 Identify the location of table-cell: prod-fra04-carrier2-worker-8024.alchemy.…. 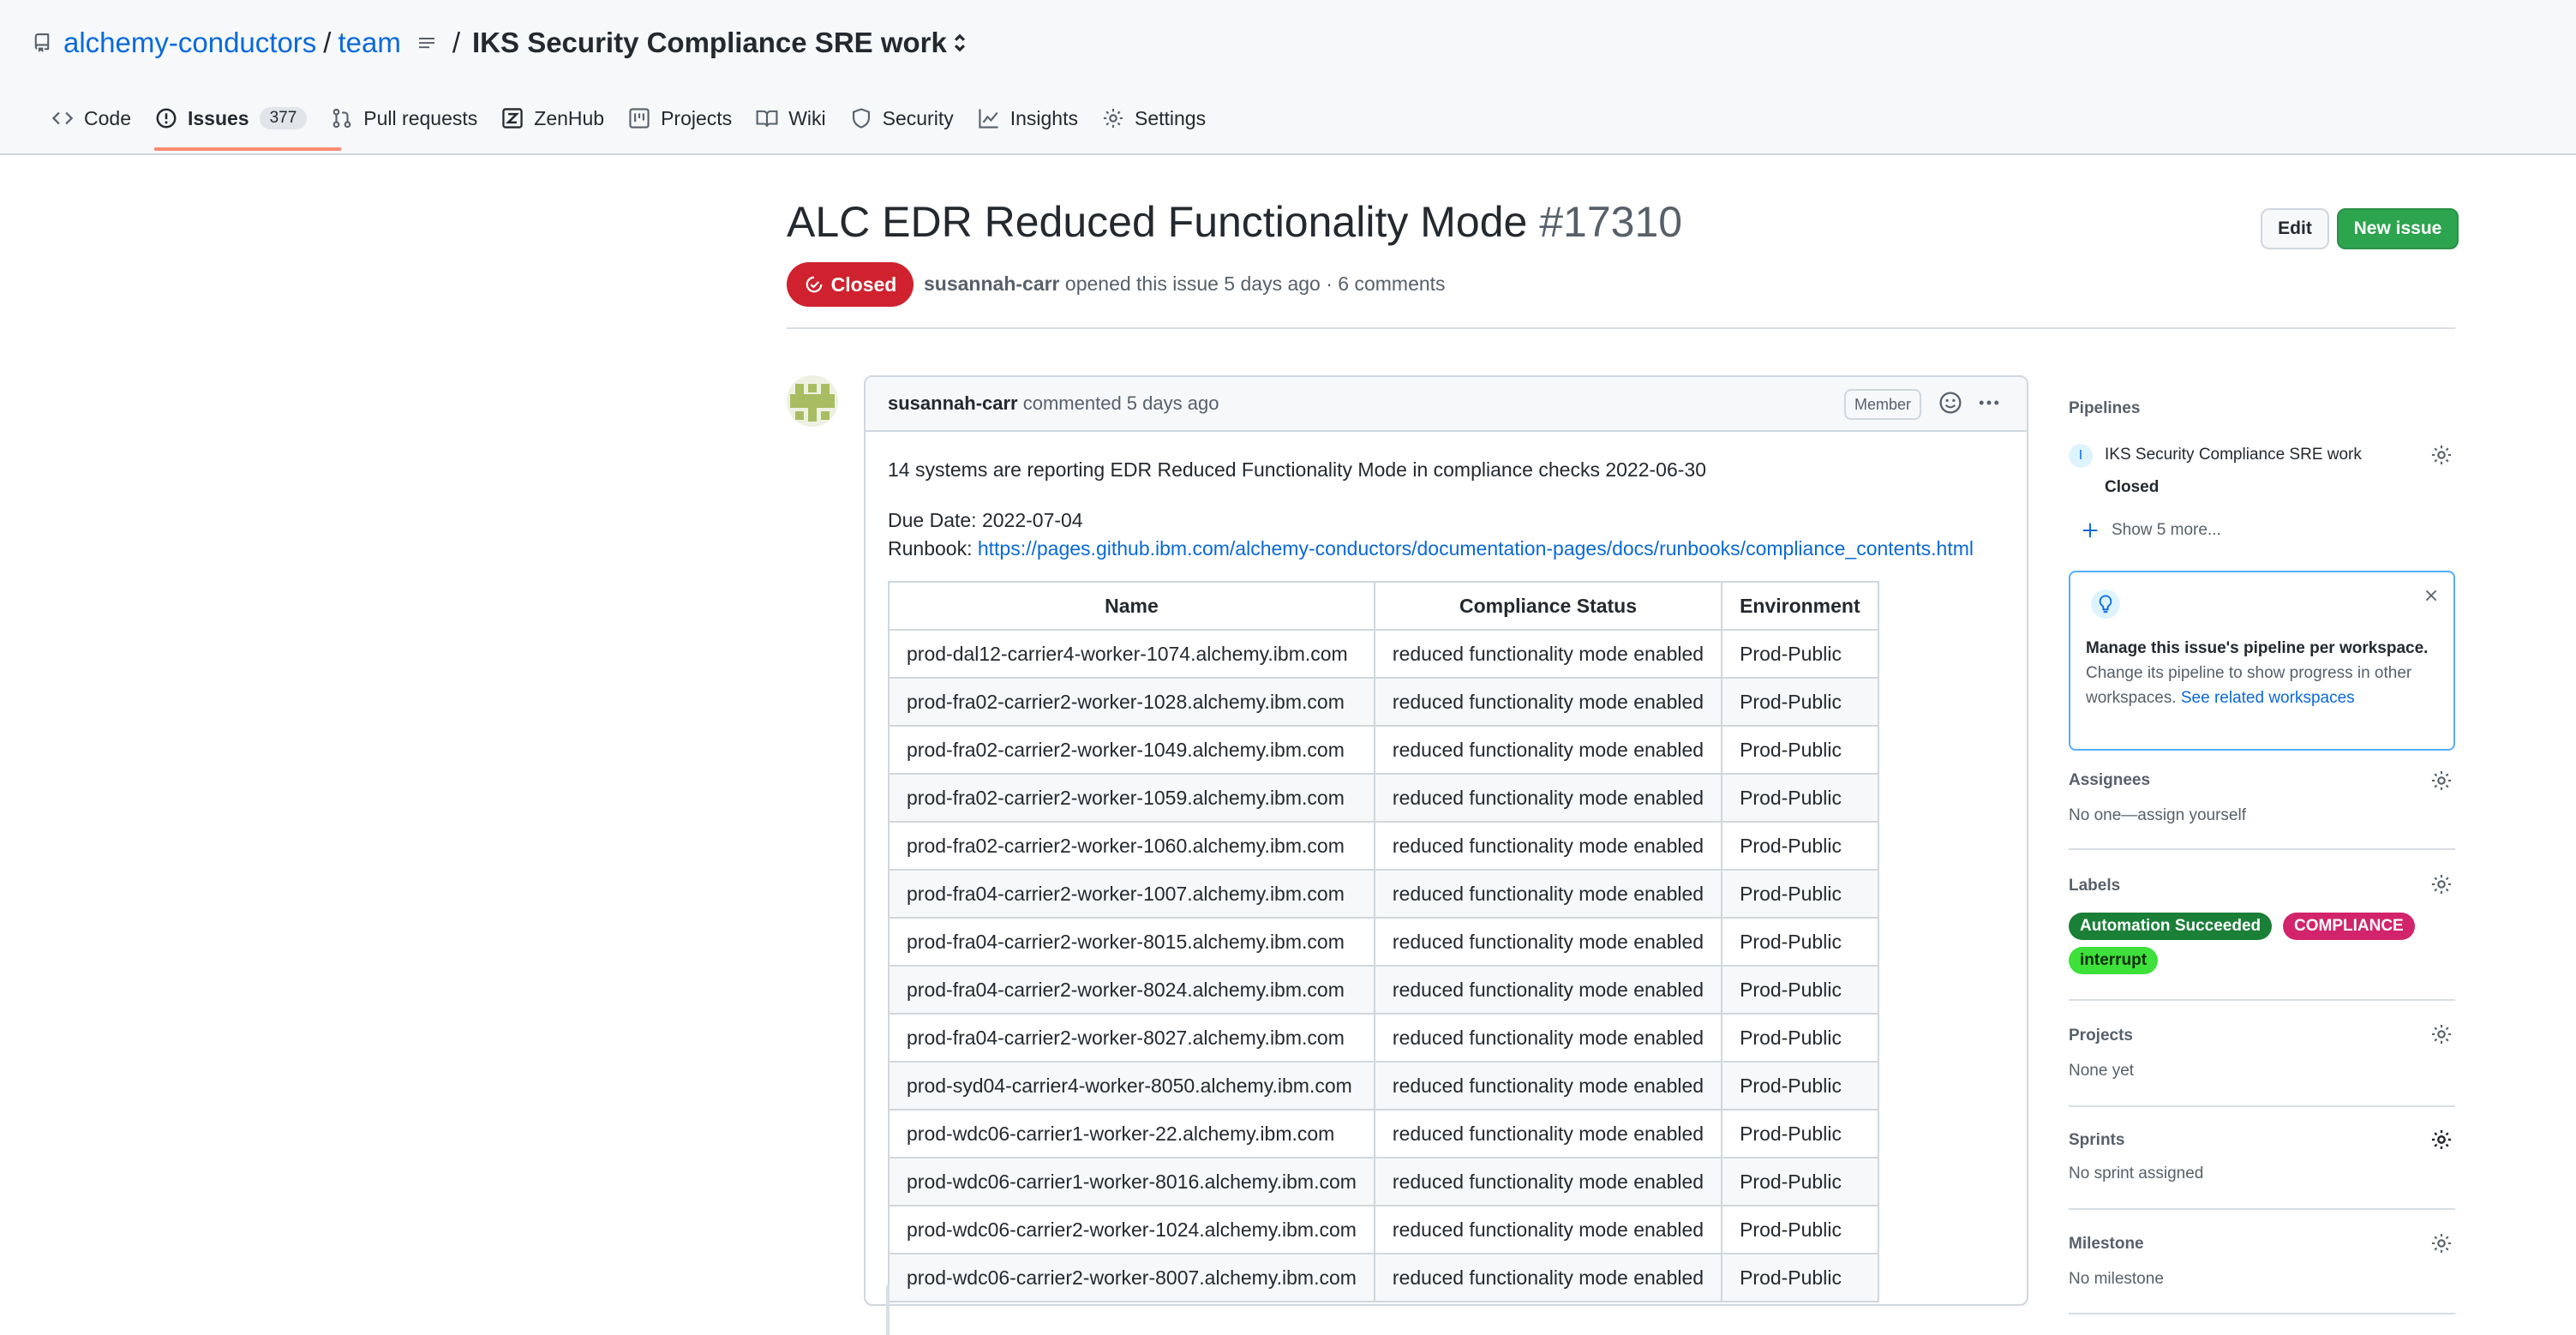
(1131, 990).